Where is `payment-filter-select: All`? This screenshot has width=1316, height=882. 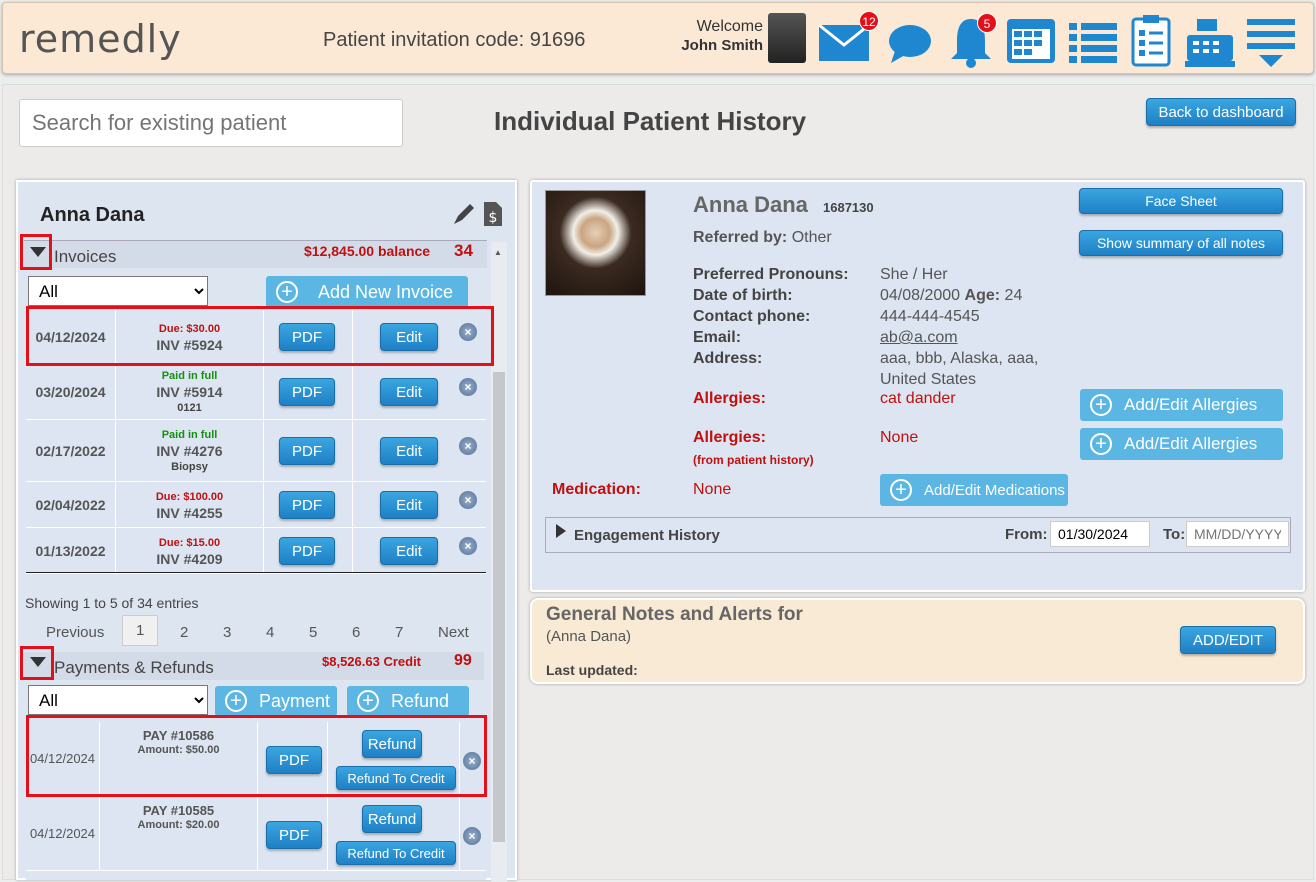
payment-filter-select: All is located at coordinates (118, 700).